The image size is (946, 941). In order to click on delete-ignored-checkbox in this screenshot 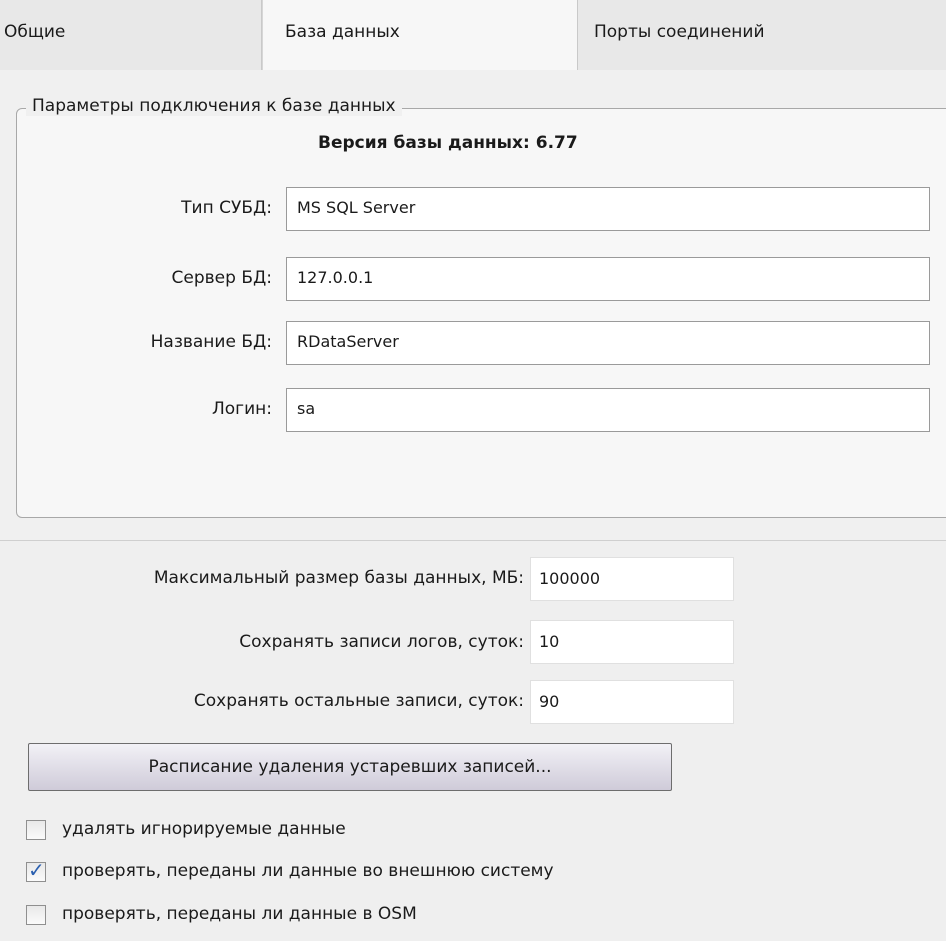, I will do `click(36, 830)`.